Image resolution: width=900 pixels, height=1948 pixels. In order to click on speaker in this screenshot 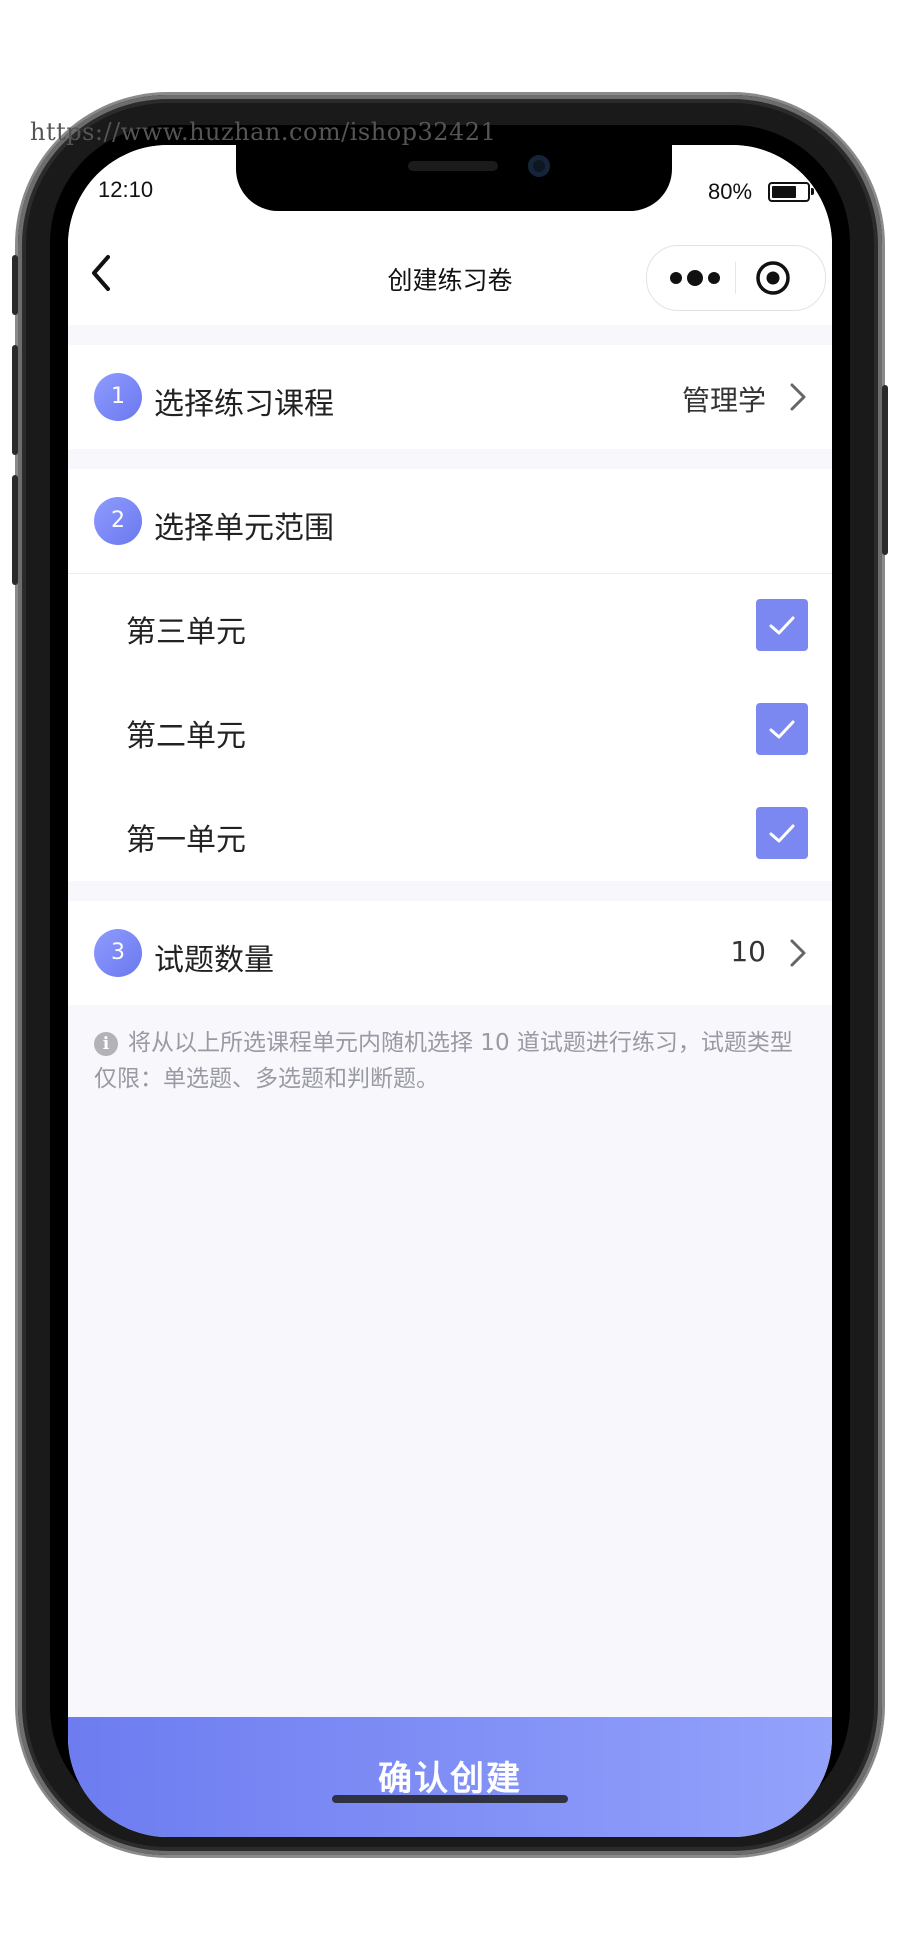, I will do `click(453, 166)`.